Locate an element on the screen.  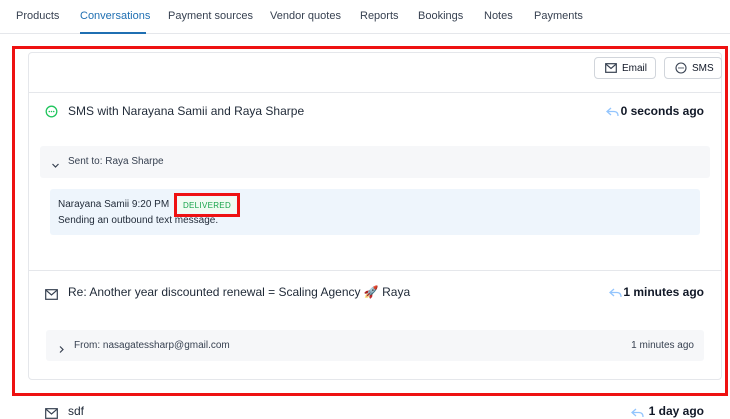
active-tab-indicator is located at coordinates (113, 33).